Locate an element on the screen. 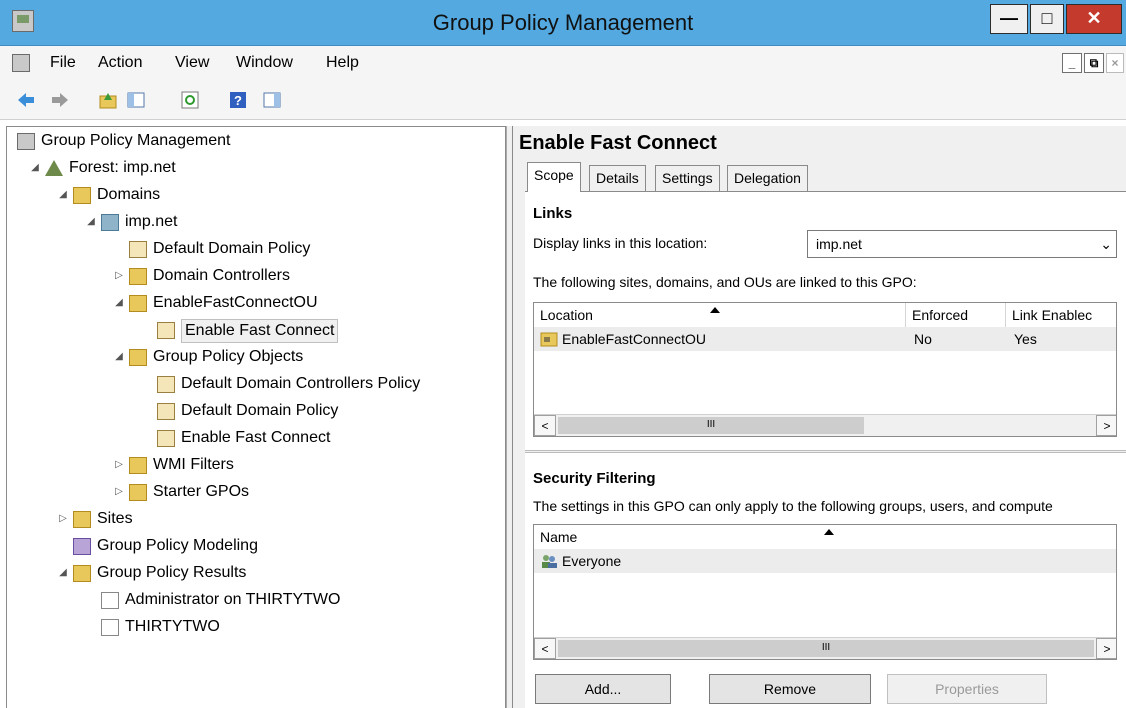 Image resolution: width=1126 pixels, height=708 pixels. ou-folder-icon is located at coordinates (549, 339).